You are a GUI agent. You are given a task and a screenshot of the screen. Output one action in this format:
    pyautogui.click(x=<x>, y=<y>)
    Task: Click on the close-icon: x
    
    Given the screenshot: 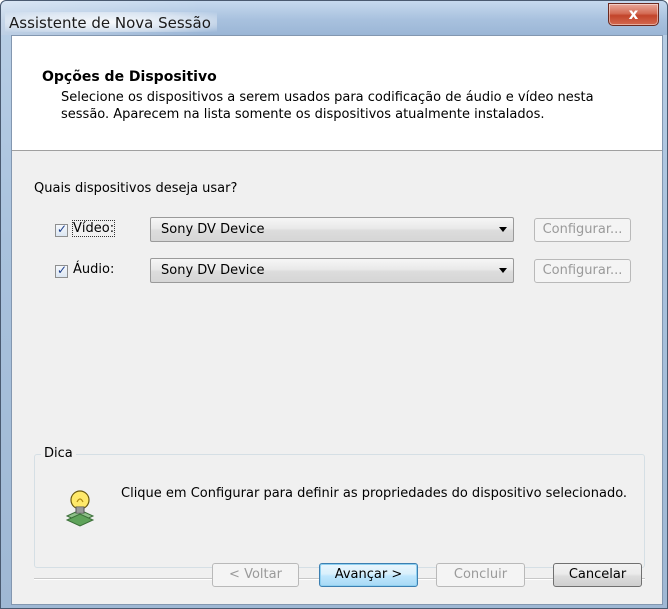 What is the action you would take?
    pyautogui.click(x=633, y=14)
    